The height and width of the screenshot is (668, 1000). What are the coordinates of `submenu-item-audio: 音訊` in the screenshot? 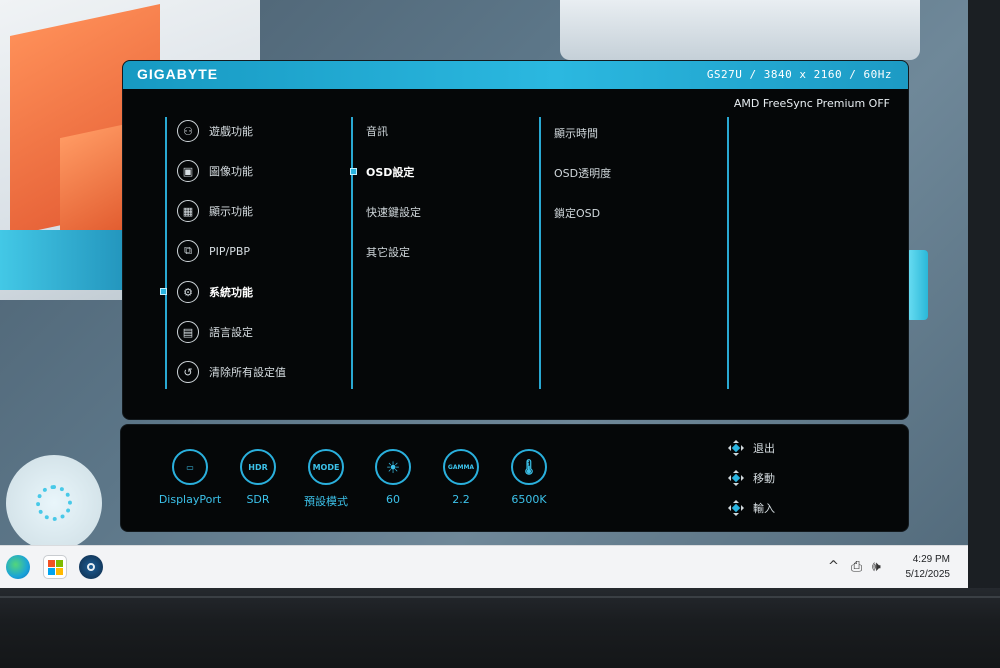 It's located at (377, 131).